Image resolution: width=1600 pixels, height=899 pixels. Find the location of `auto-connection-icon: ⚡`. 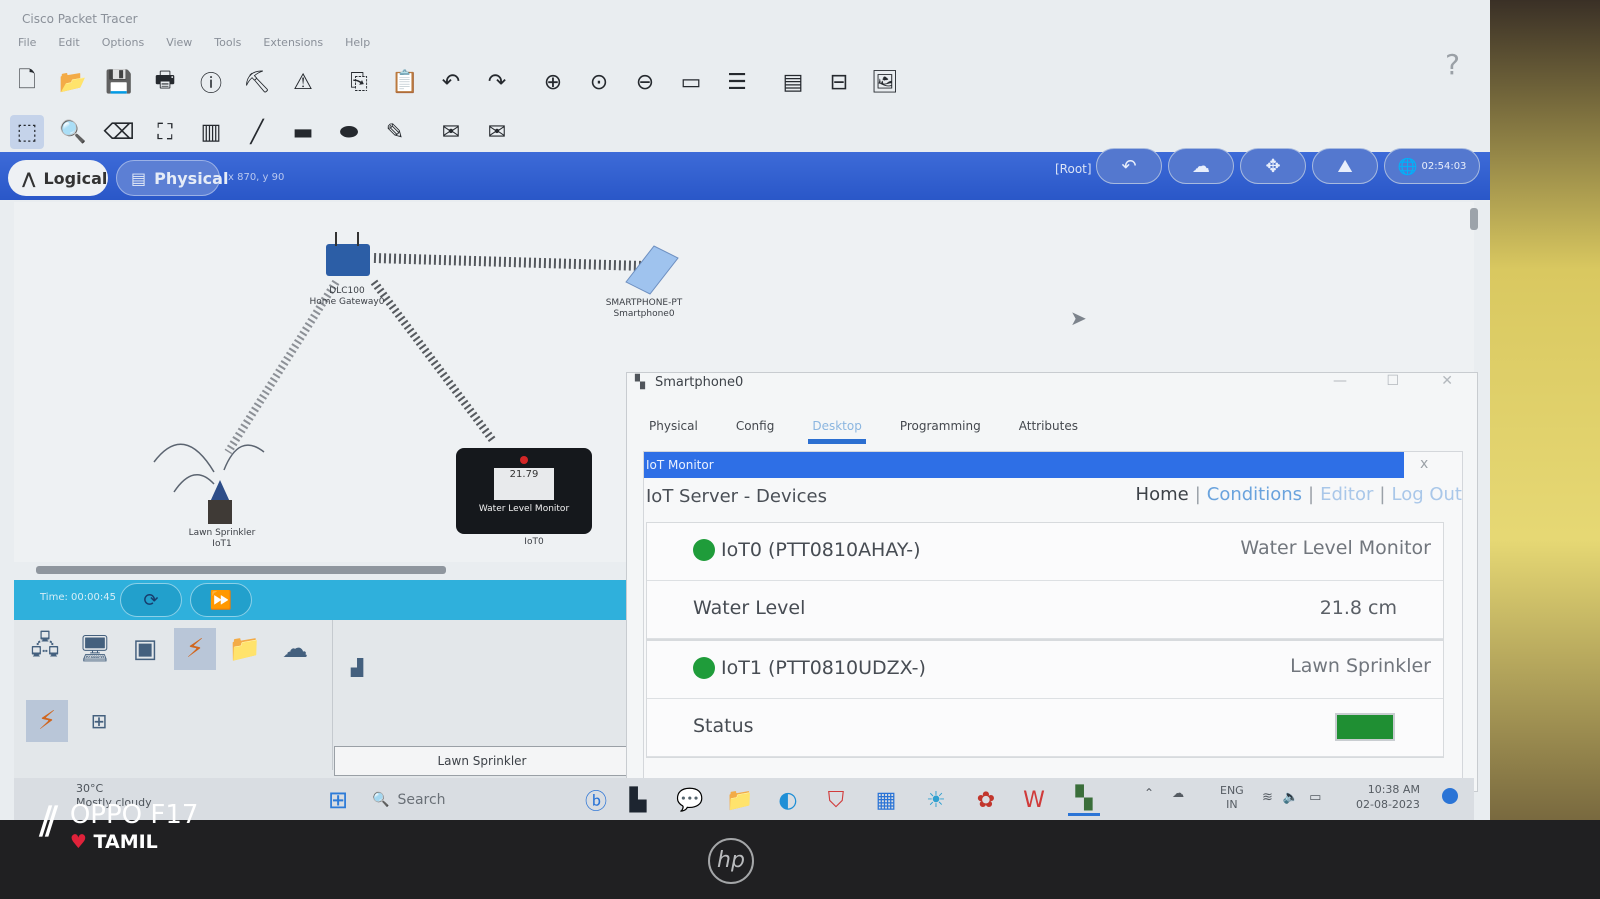

auto-connection-icon: ⚡ is located at coordinates (47, 721).